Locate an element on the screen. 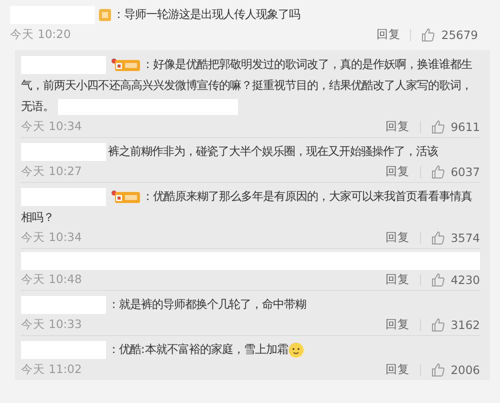 This screenshot has width=500, height=403. like-count: 4230 is located at coordinates (465, 279).